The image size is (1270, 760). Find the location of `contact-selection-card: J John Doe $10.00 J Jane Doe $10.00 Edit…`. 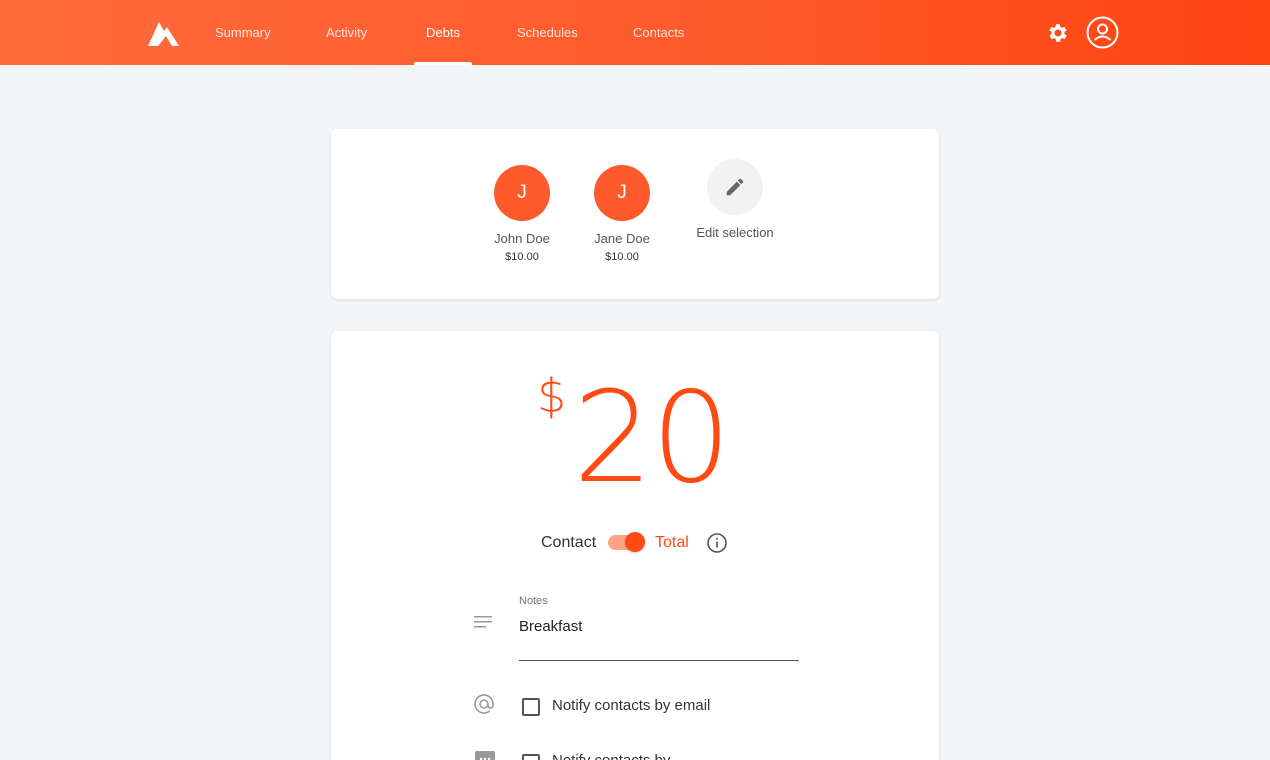

contact-selection-card: J John Doe $10.00 J Jane Doe $10.00 Edit… is located at coordinates (635, 214).